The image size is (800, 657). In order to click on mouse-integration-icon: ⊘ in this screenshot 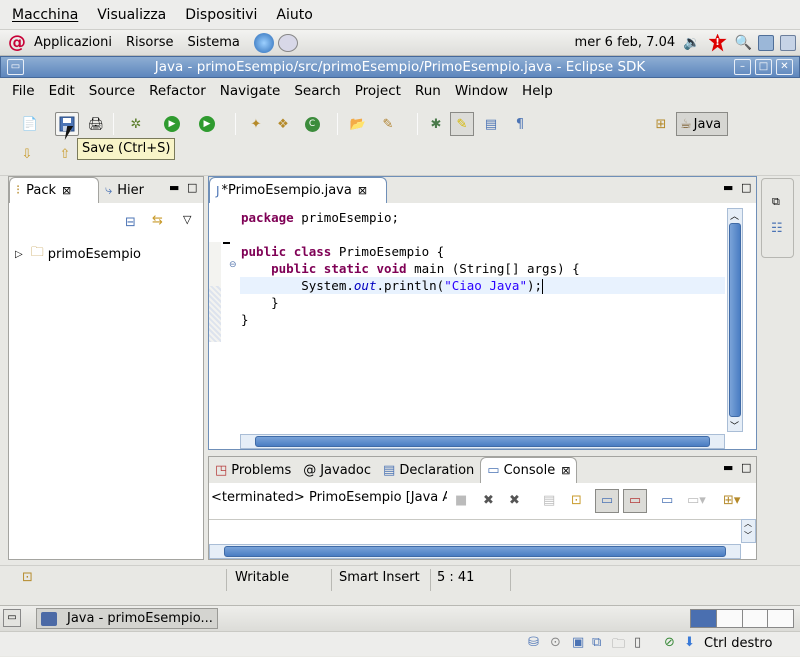, I will do `click(669, 642)`.